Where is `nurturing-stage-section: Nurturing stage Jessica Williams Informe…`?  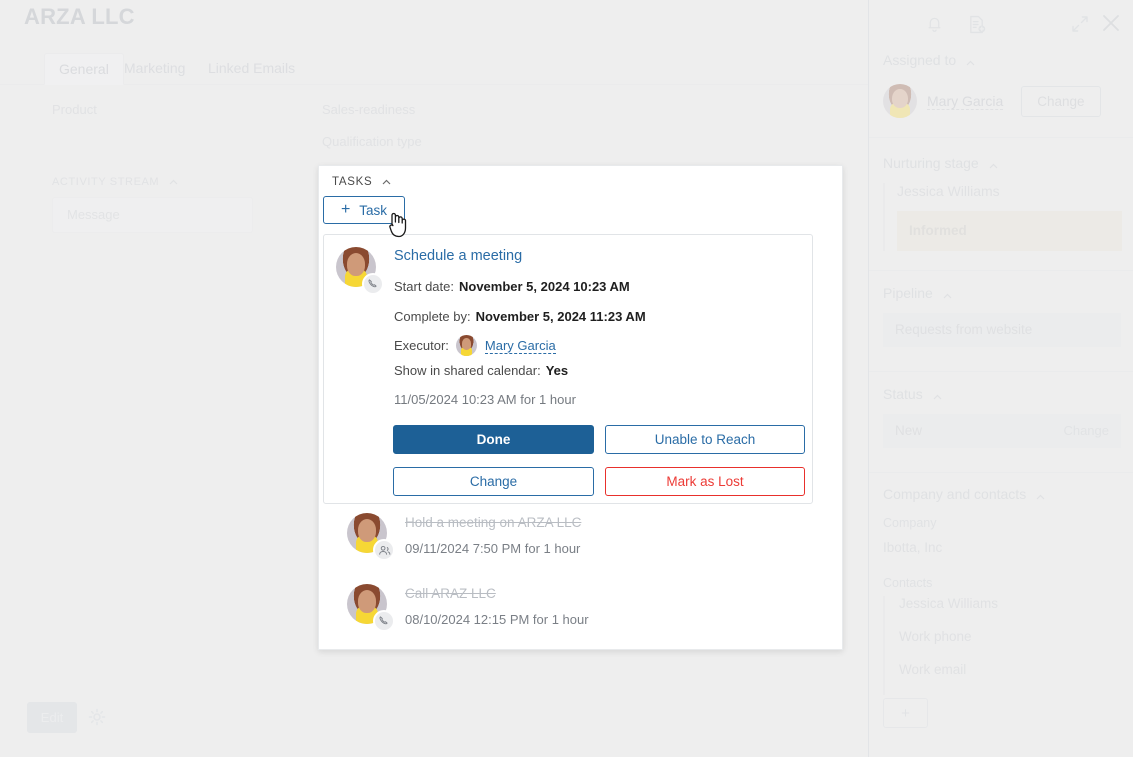 nurturing-stage-section: Nurturing stage Jessica Williams Informe… is located at coordinates (1001, 210).